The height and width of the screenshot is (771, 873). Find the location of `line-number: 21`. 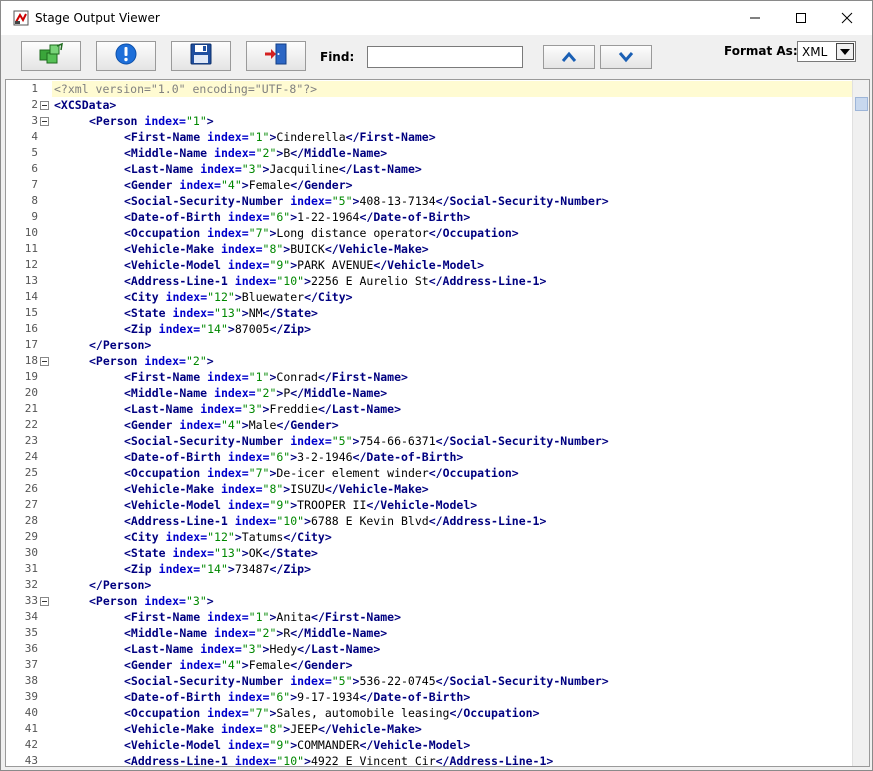

line-number: 21 is located at coordinates (31, 408).